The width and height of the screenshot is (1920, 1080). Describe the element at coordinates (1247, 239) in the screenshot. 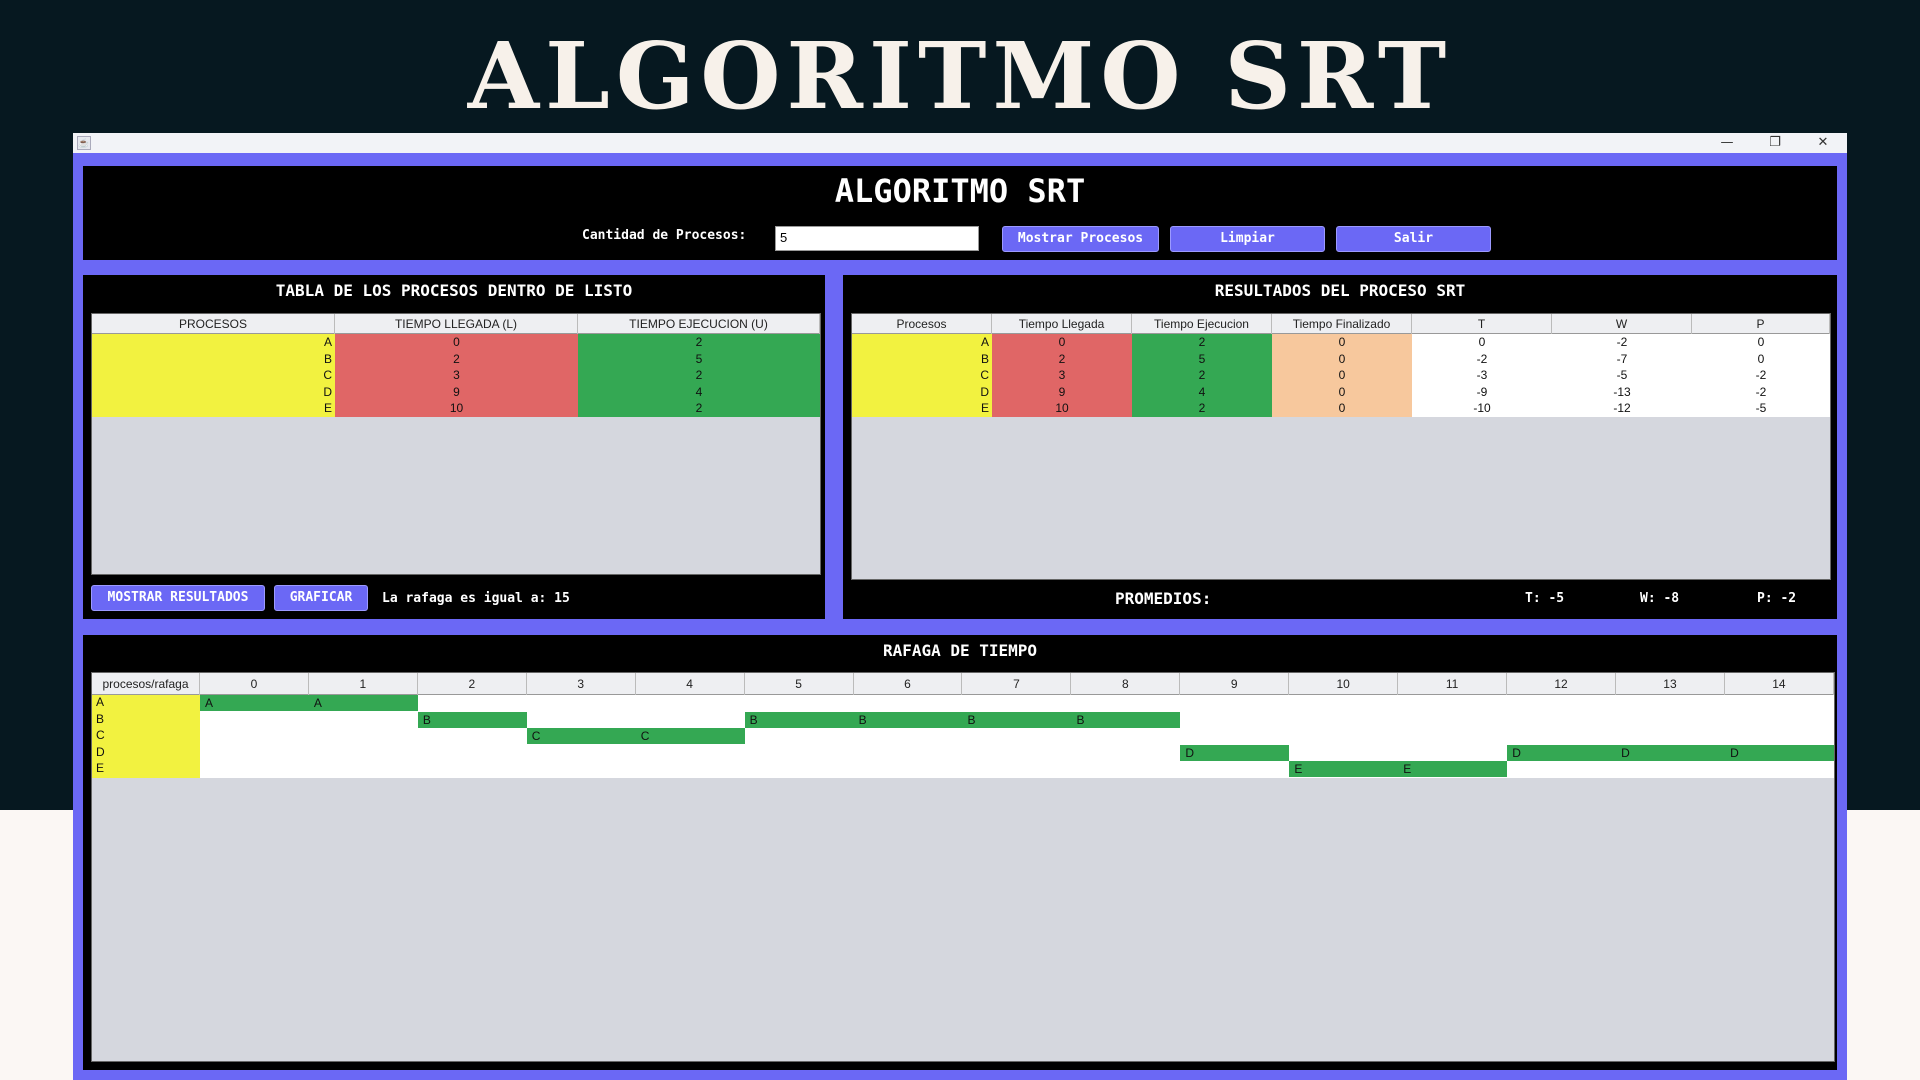

I see `clear-button: Limpiar` at that location.